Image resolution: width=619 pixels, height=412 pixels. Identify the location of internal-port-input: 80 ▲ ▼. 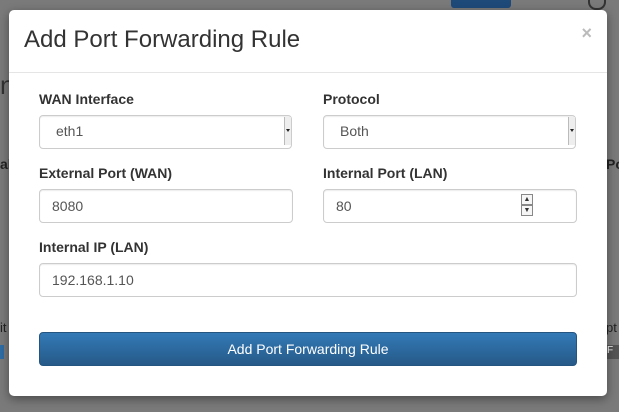
(450, 206).